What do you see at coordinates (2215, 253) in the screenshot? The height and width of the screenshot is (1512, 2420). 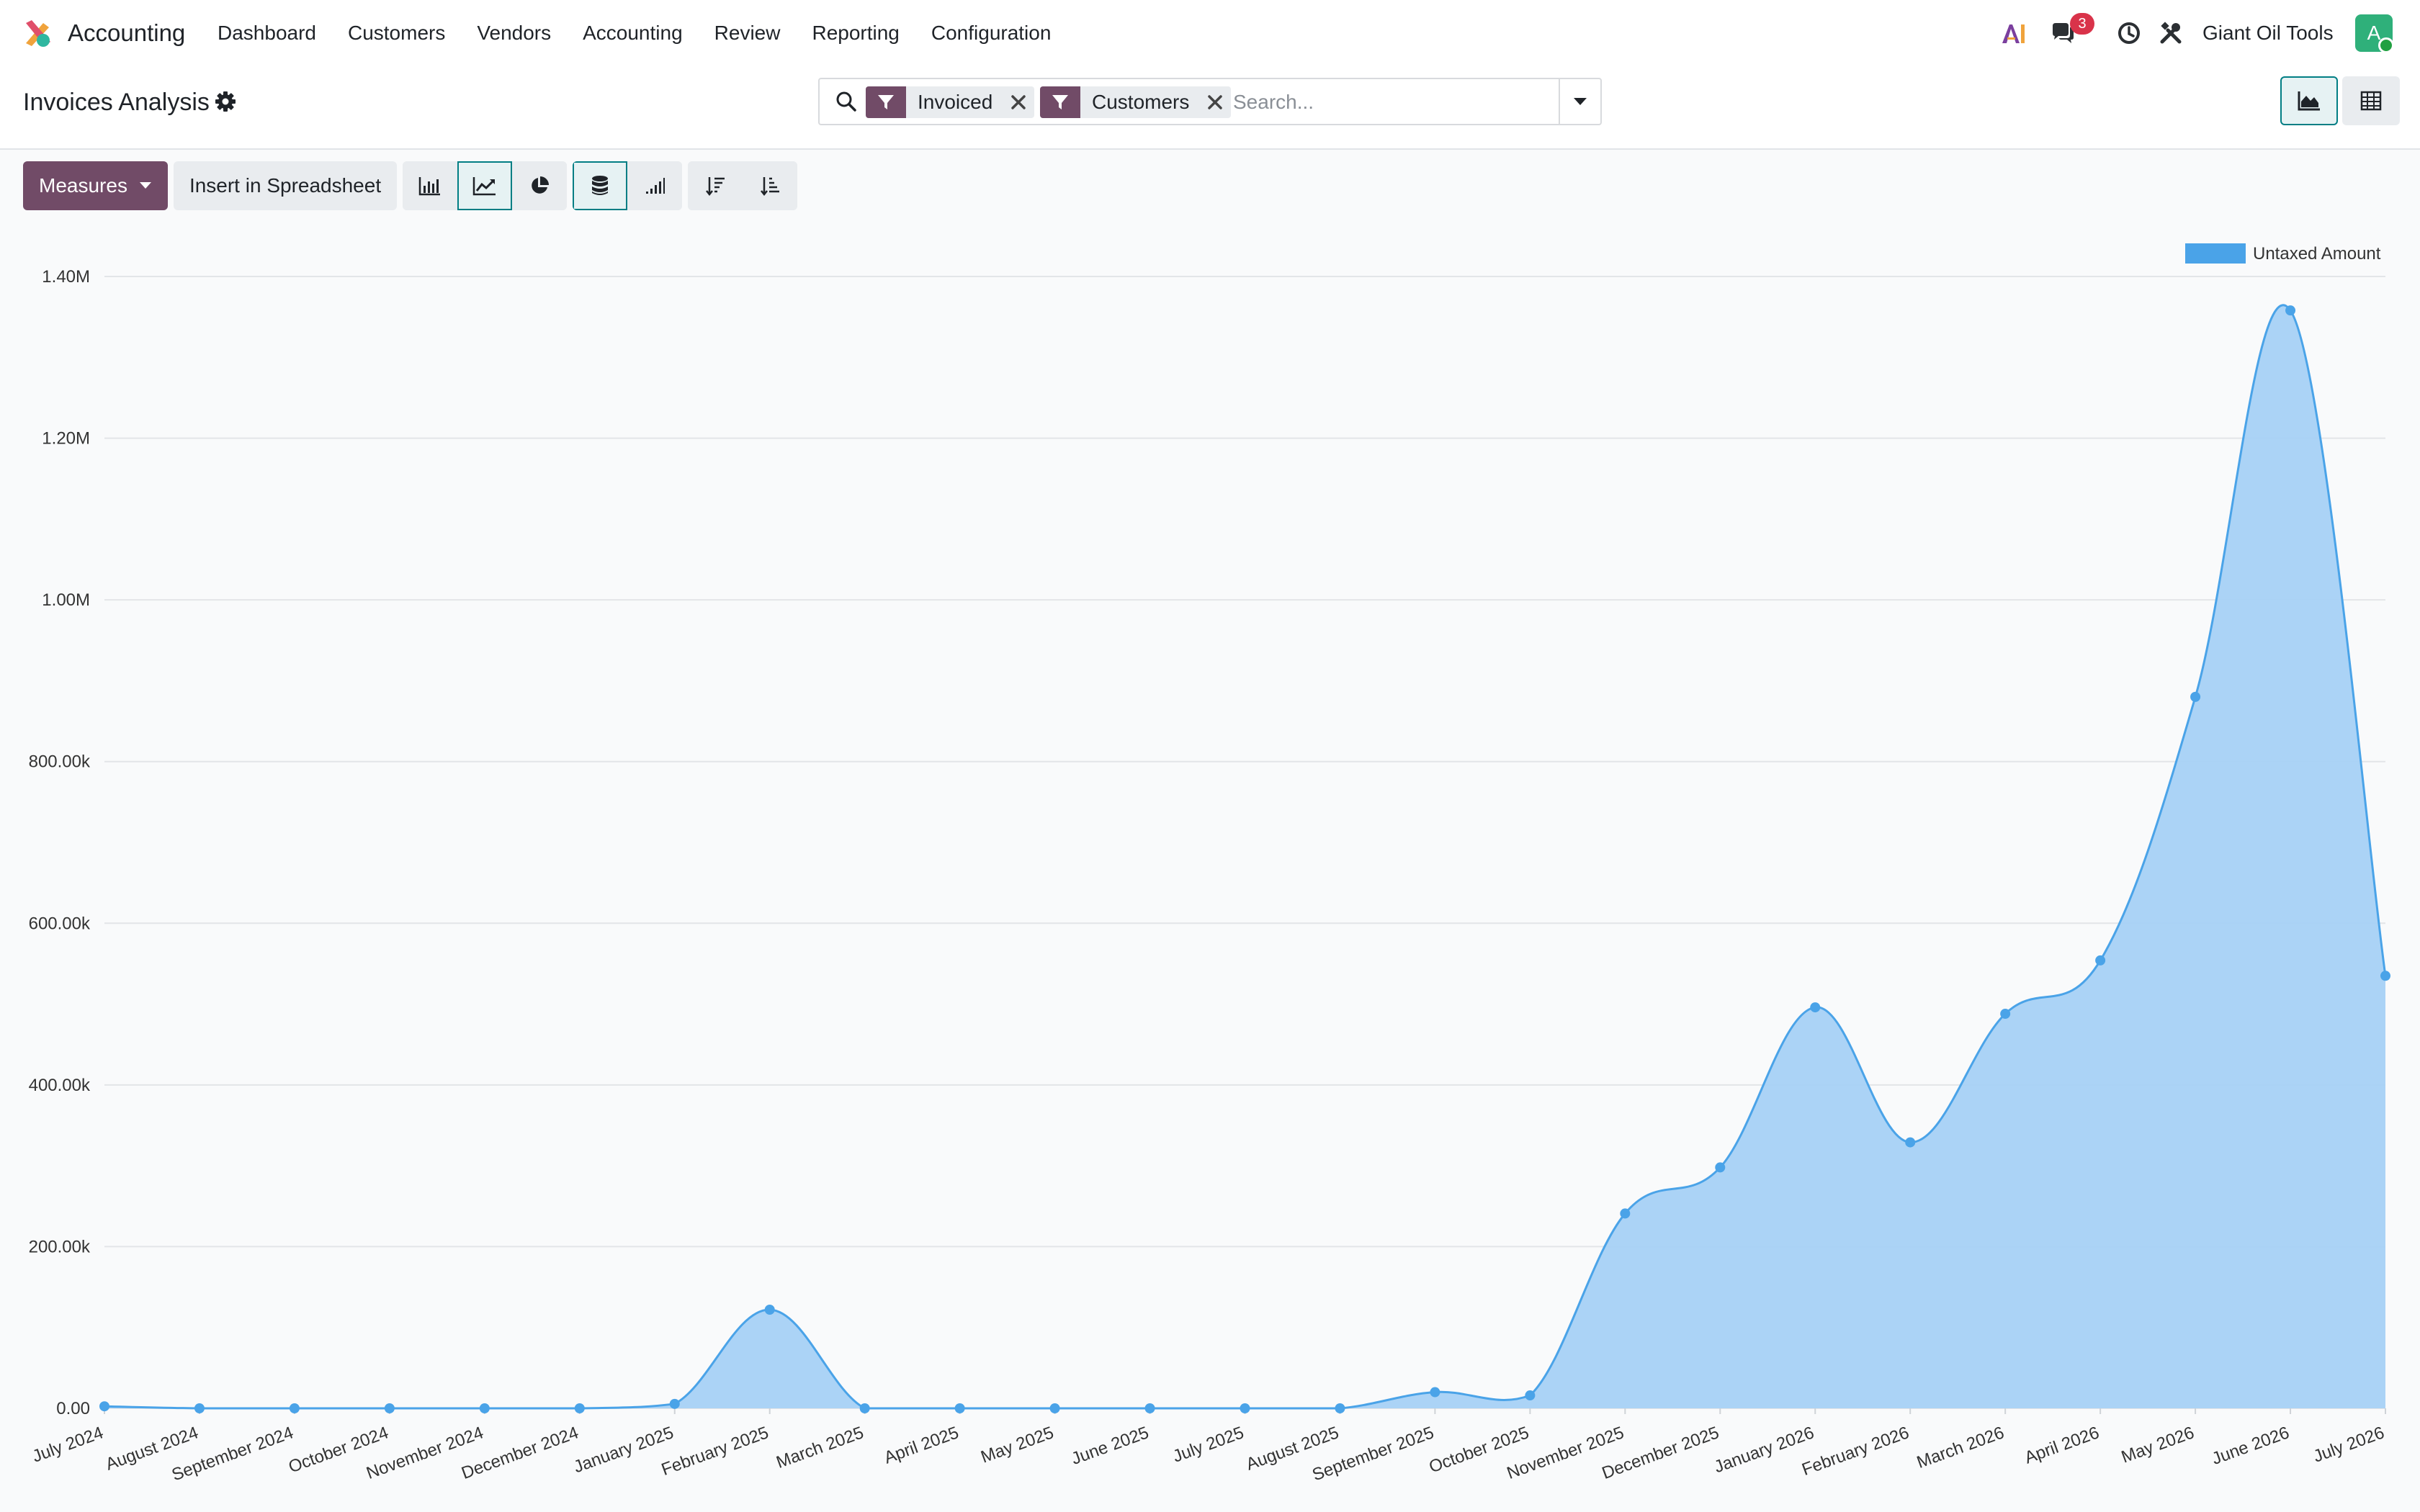 I see `legend-swatch` at bounding box center [2215, 253].